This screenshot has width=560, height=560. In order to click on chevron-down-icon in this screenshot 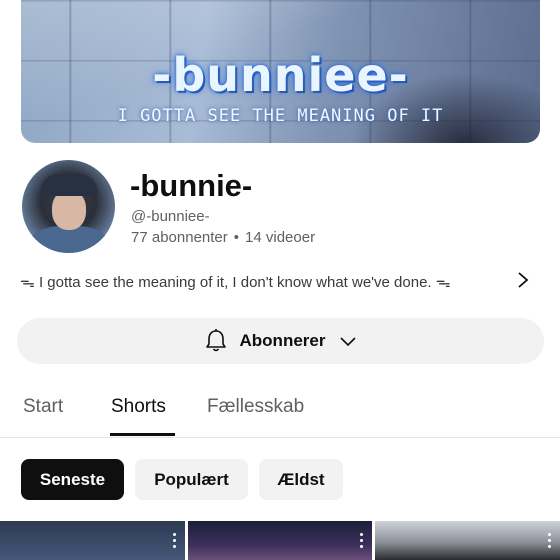, I will do `click(348, 342)`.